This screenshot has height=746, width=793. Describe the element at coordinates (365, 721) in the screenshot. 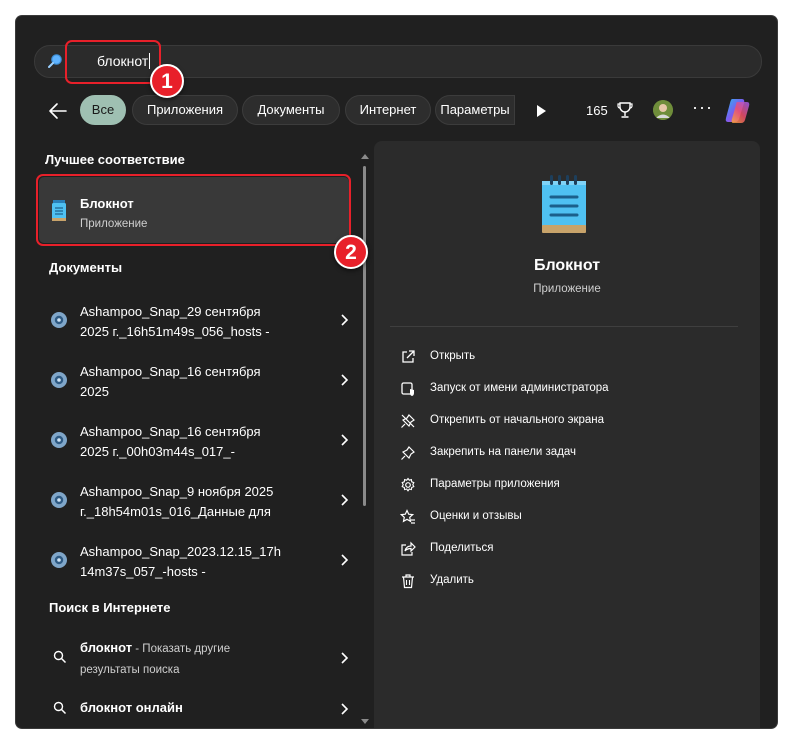

I see `scroll-down-arrow` at that location.